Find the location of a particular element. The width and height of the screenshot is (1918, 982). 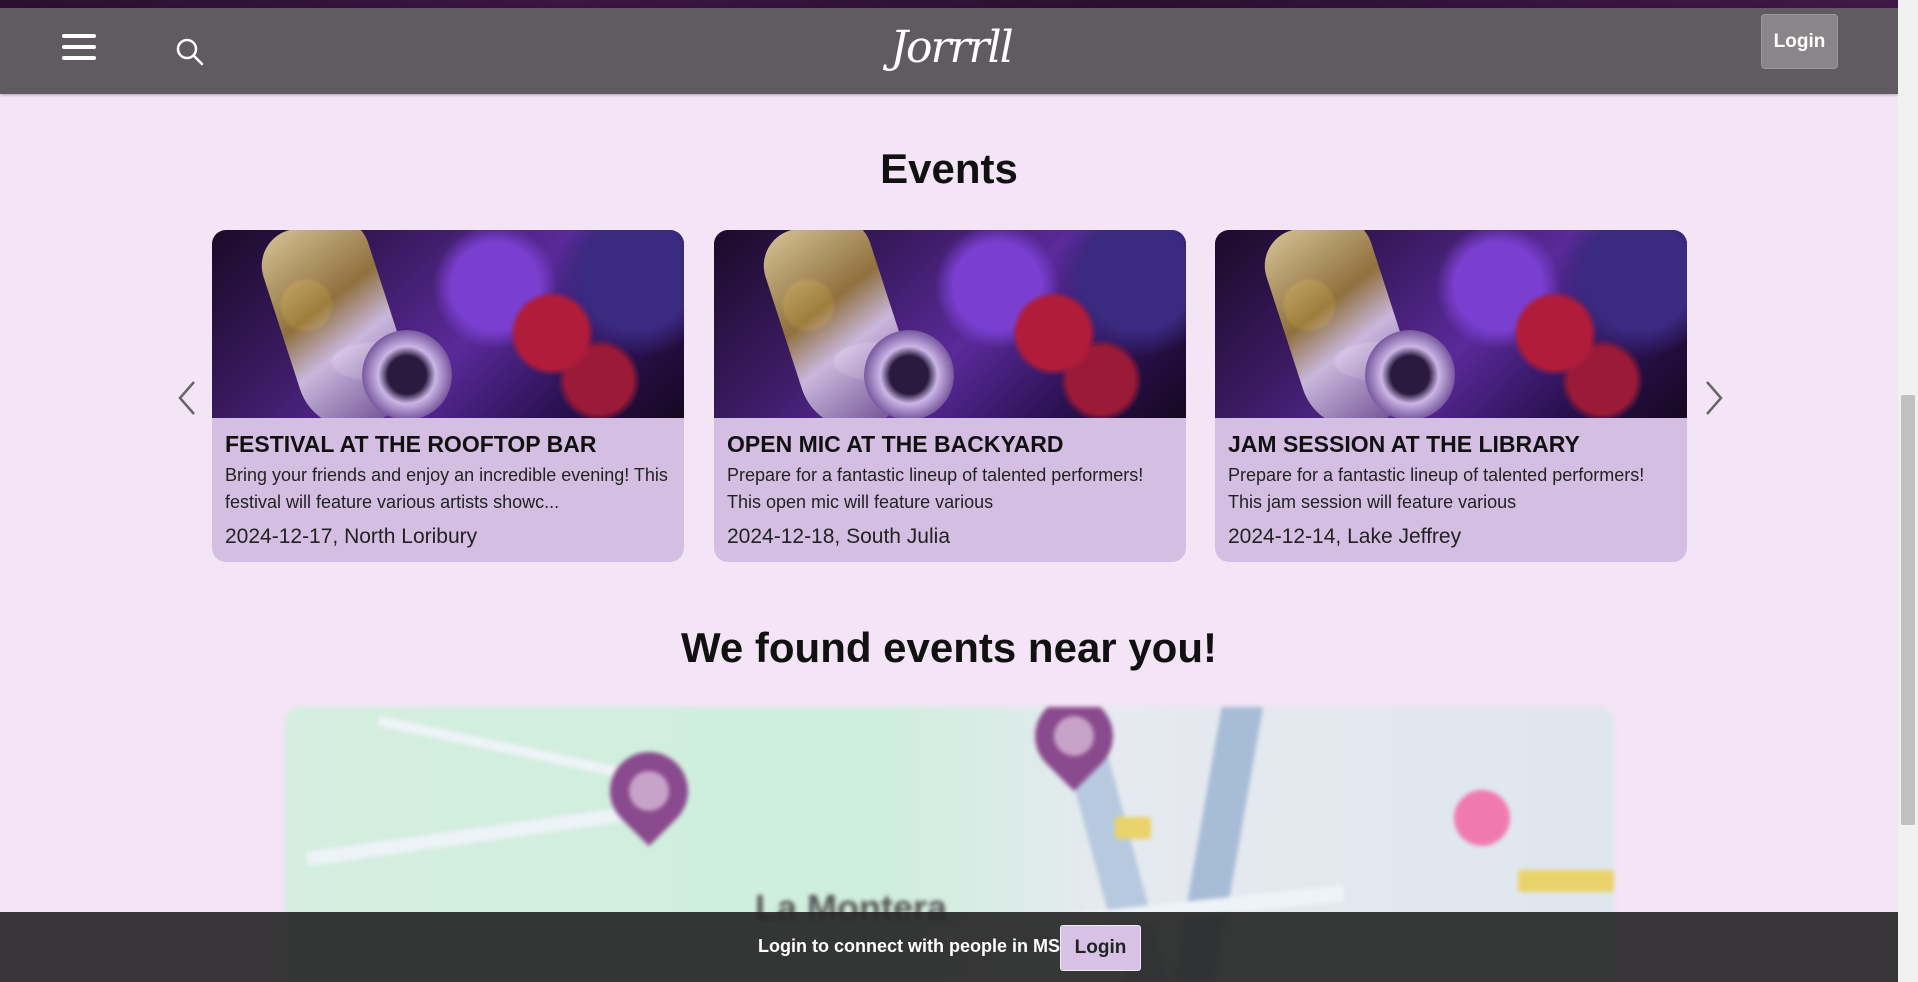

page-scrollbar is located at coordinates (1908, 491).